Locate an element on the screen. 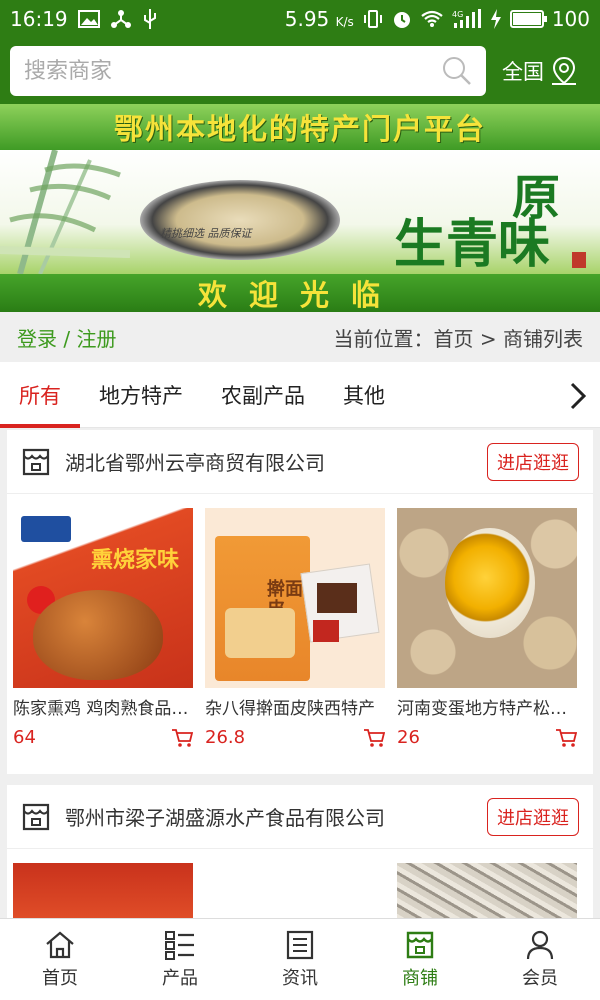  breadcrumb: 当前位置：首页 > 商铺列表 is located at coordinates (458, 338).